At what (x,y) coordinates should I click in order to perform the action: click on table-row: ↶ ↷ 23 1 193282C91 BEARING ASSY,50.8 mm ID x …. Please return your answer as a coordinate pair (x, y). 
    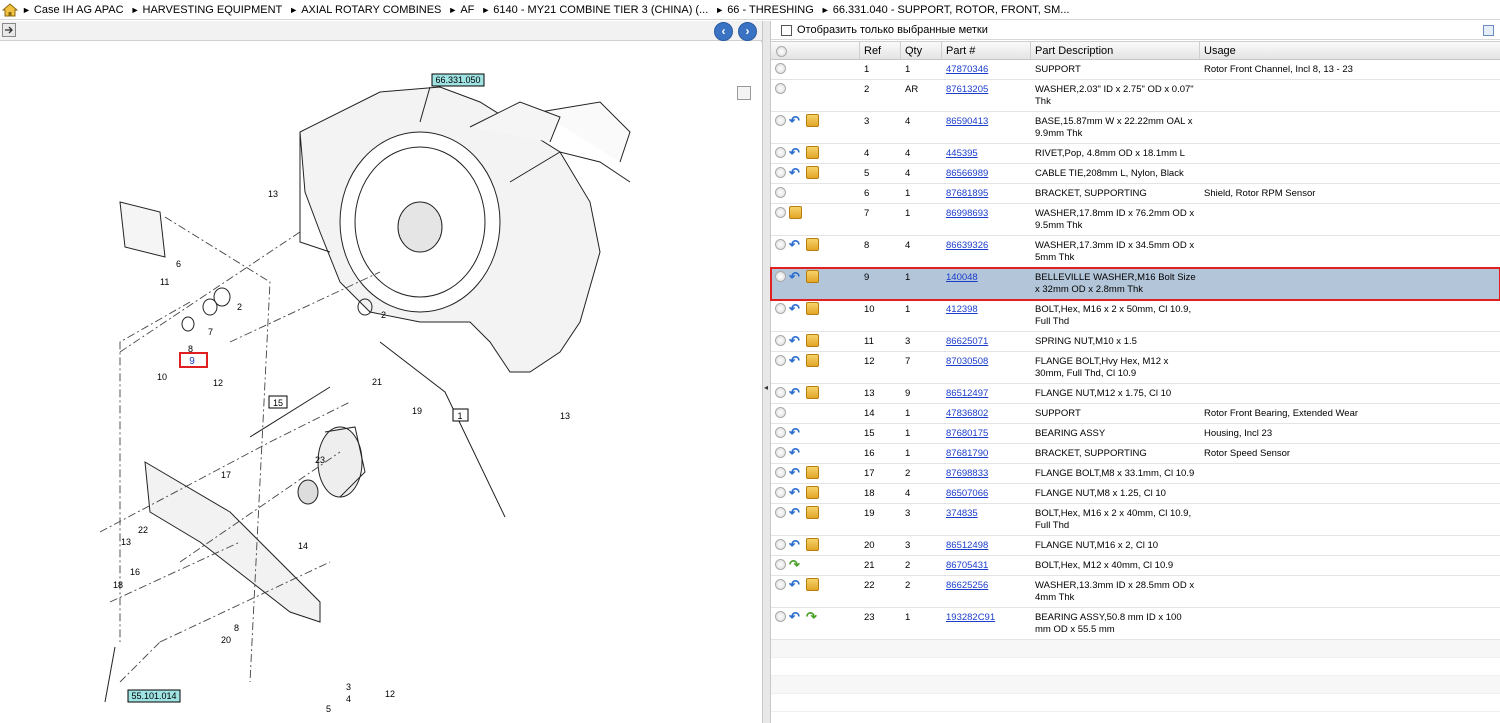
    Looking at the image, I should click on (1135, 624).